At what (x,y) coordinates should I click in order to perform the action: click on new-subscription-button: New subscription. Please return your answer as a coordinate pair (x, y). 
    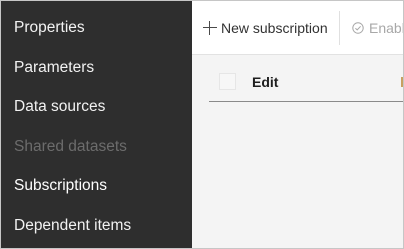
    Looking at the image, I should click on (265, 28).